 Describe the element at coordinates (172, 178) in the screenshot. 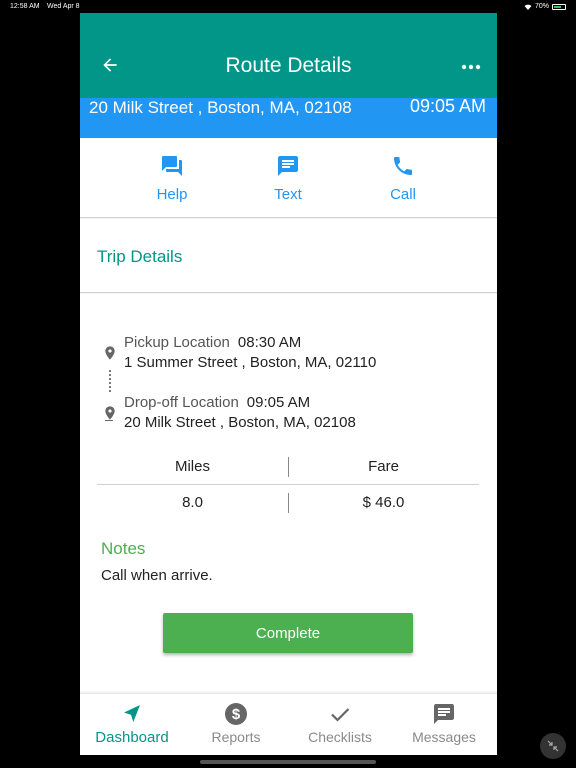

I see `help-button: Help` at that location.